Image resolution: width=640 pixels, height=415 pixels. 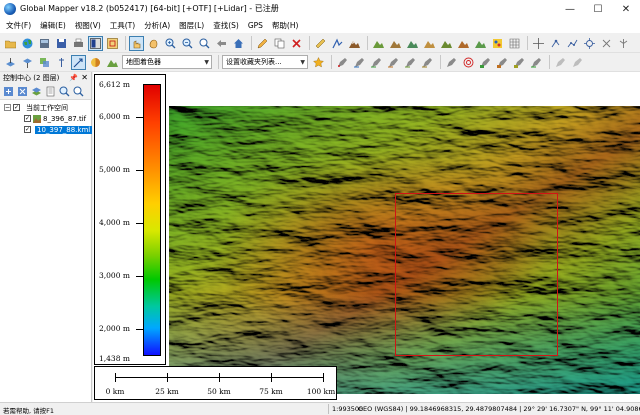 I want to click on digitize-text-button, so click(x=427, y=62).